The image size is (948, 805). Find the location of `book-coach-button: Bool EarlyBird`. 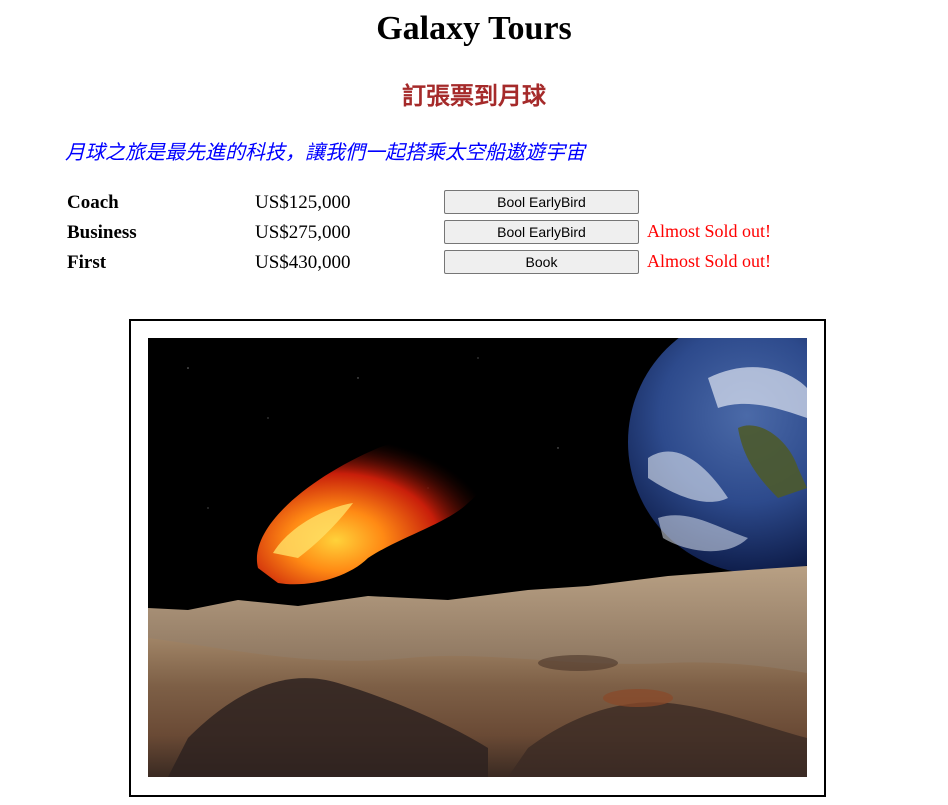

book-coach-button: Bool EarlyBird is located at coordinates (541, 202).